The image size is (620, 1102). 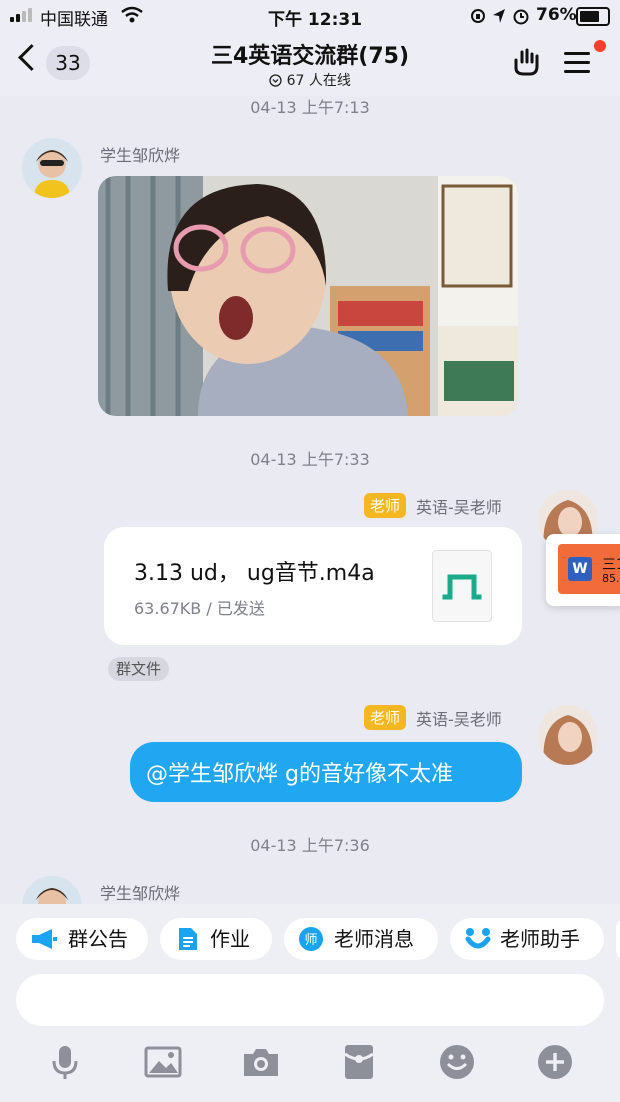 What do you see at coordinates (580, 569) in the screenshot?
I see `word-document-icon: W` at bounding box center [580, 569].